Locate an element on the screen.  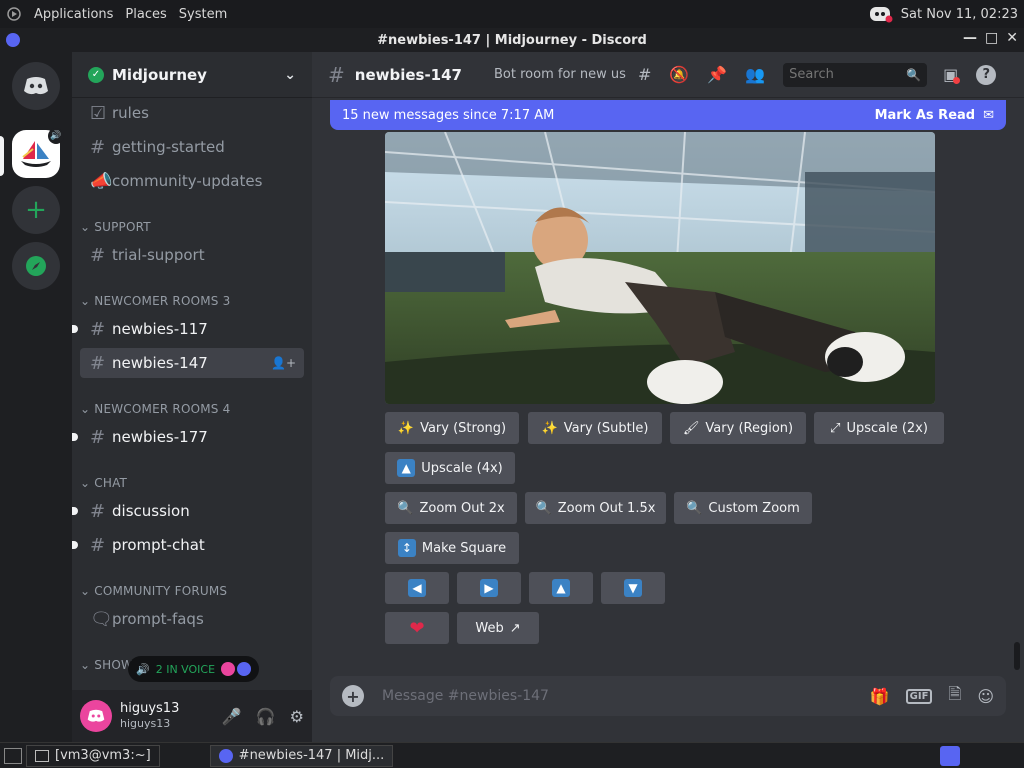
emoji-icon: ☺ is located at coordinates (985, 696).